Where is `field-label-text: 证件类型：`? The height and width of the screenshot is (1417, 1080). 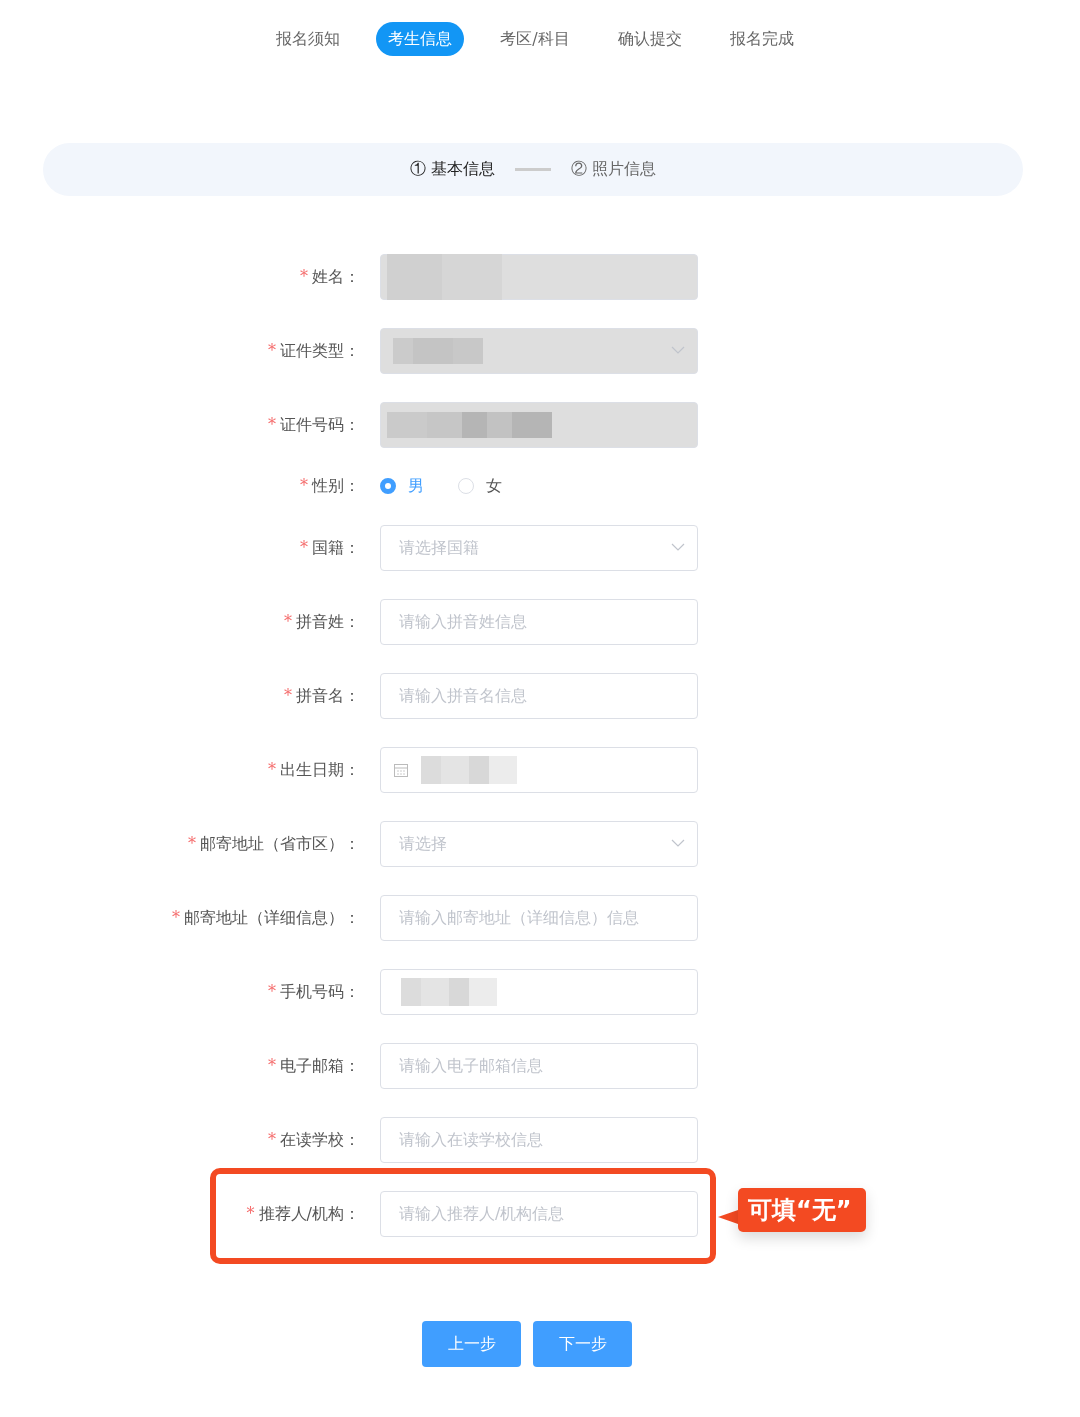
field-label-text: 证件类型： is located at coordinates (320, 350).